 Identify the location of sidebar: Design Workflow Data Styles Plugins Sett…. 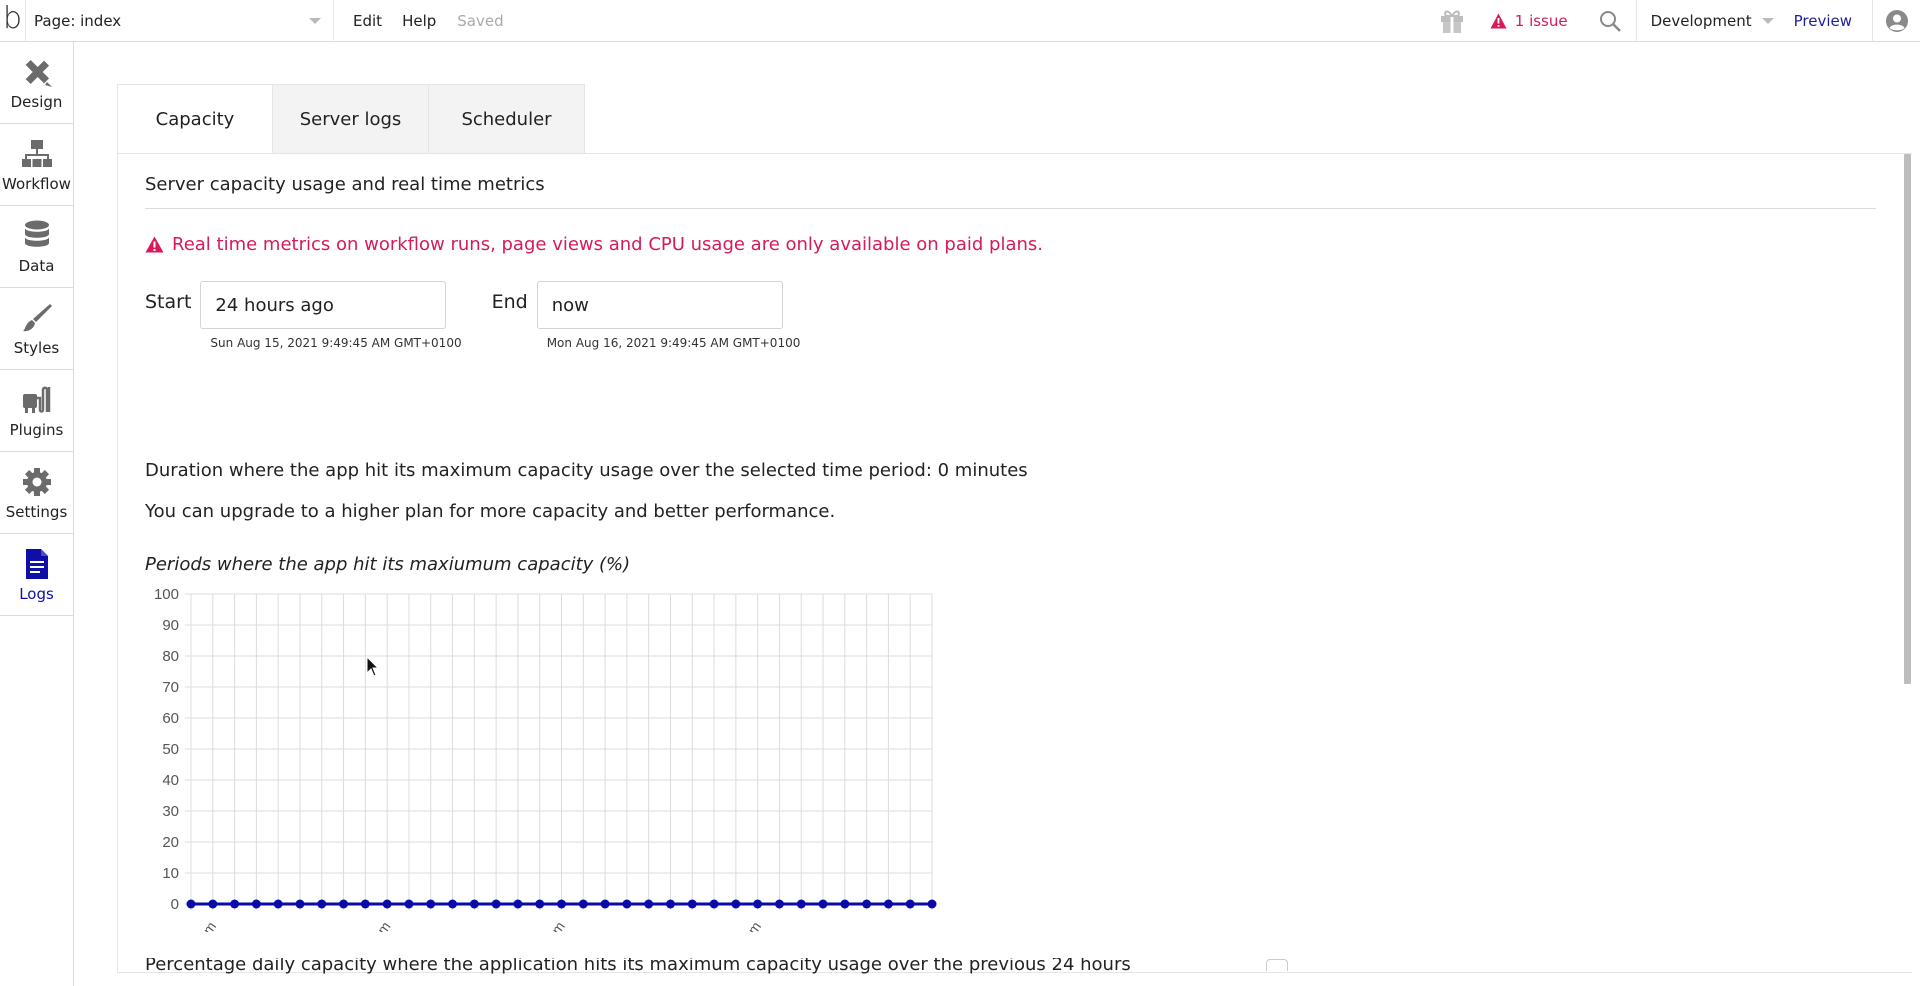
(37, 514).